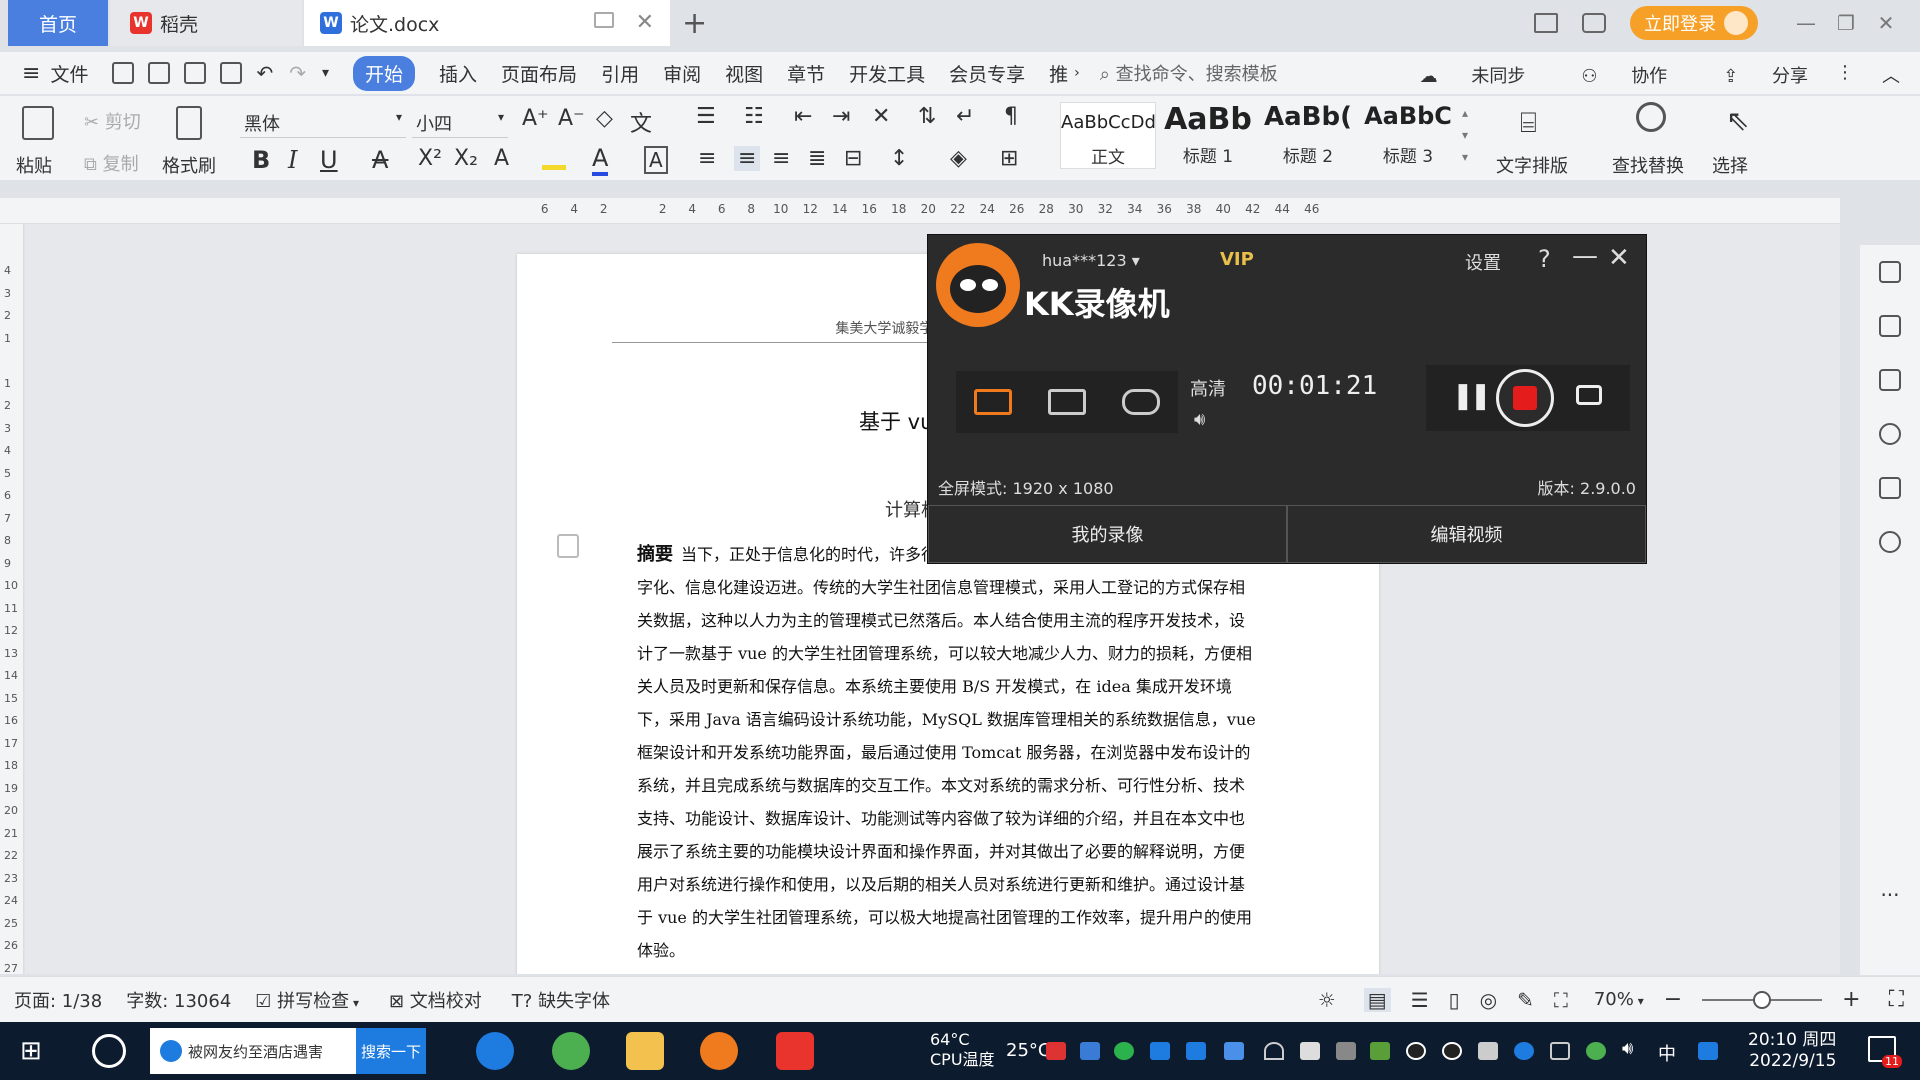 The width and height of the screenshot is (1920, 1080). What do you see at coordinates (1234, 1051) in the screenshot?
I see `security-shield-icon` at bounding box center [1234, 1051].